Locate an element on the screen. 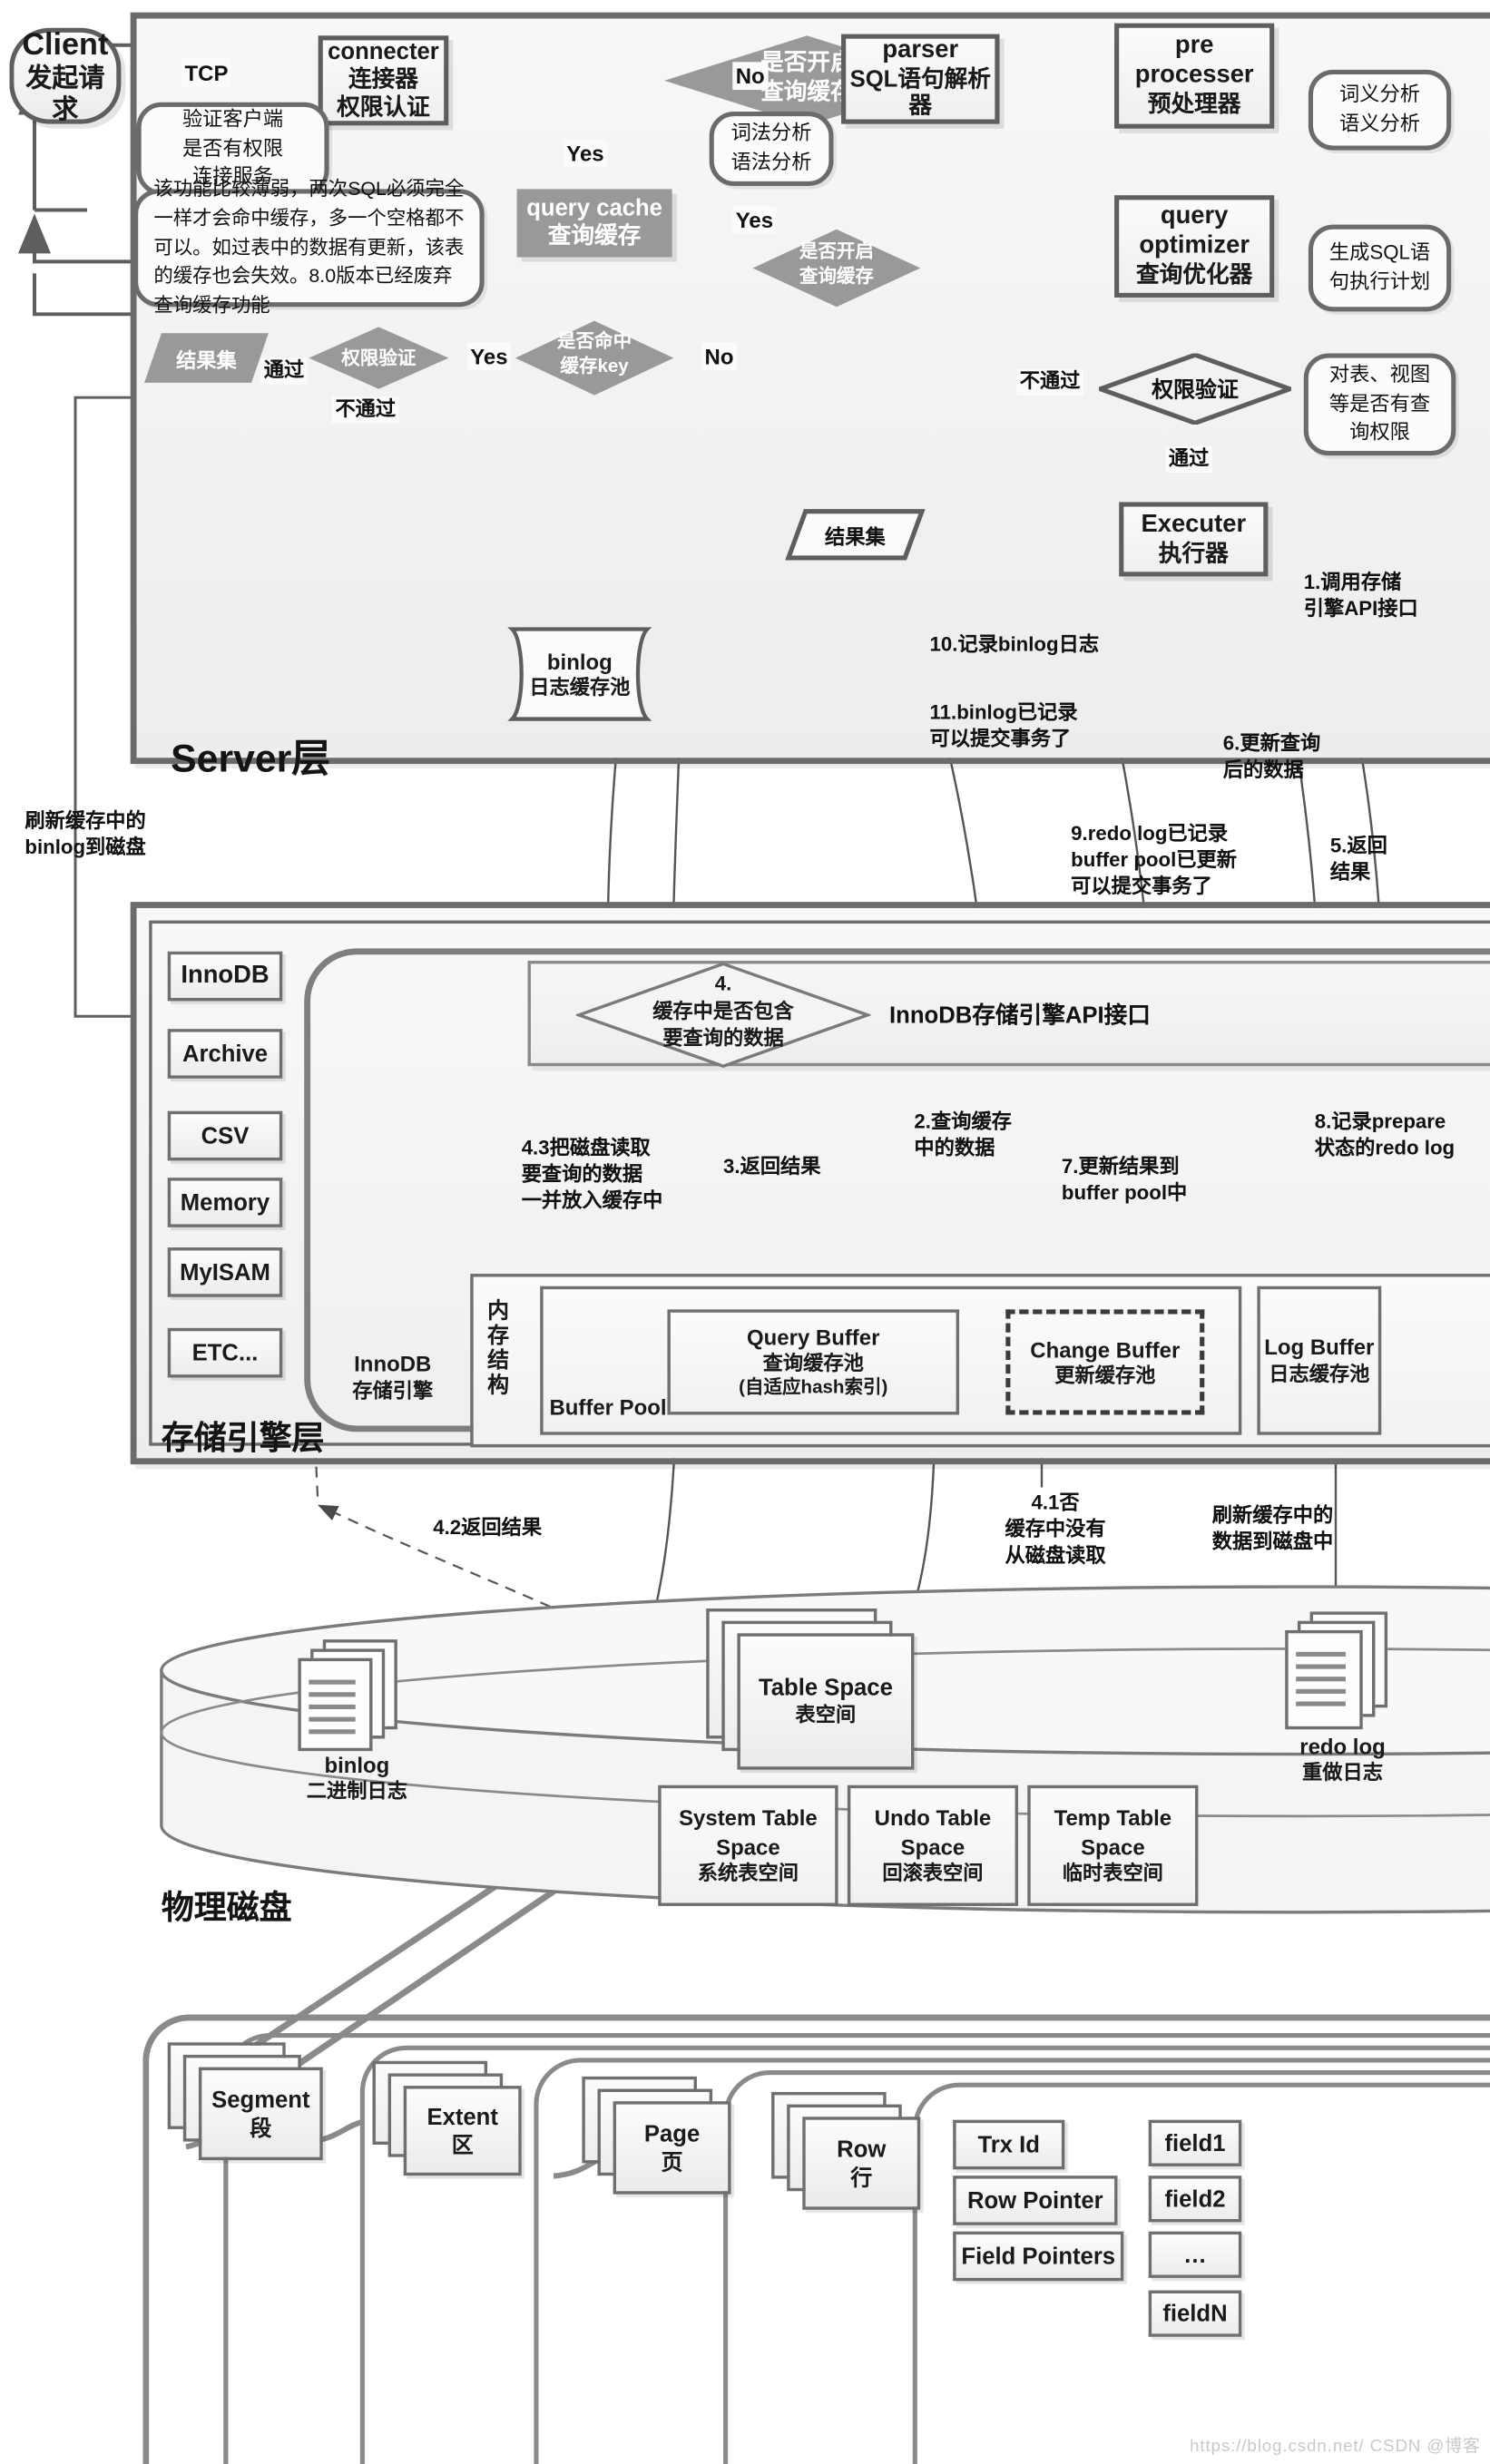  table-space-en: Table Space is located at coordinates (826, 1689).